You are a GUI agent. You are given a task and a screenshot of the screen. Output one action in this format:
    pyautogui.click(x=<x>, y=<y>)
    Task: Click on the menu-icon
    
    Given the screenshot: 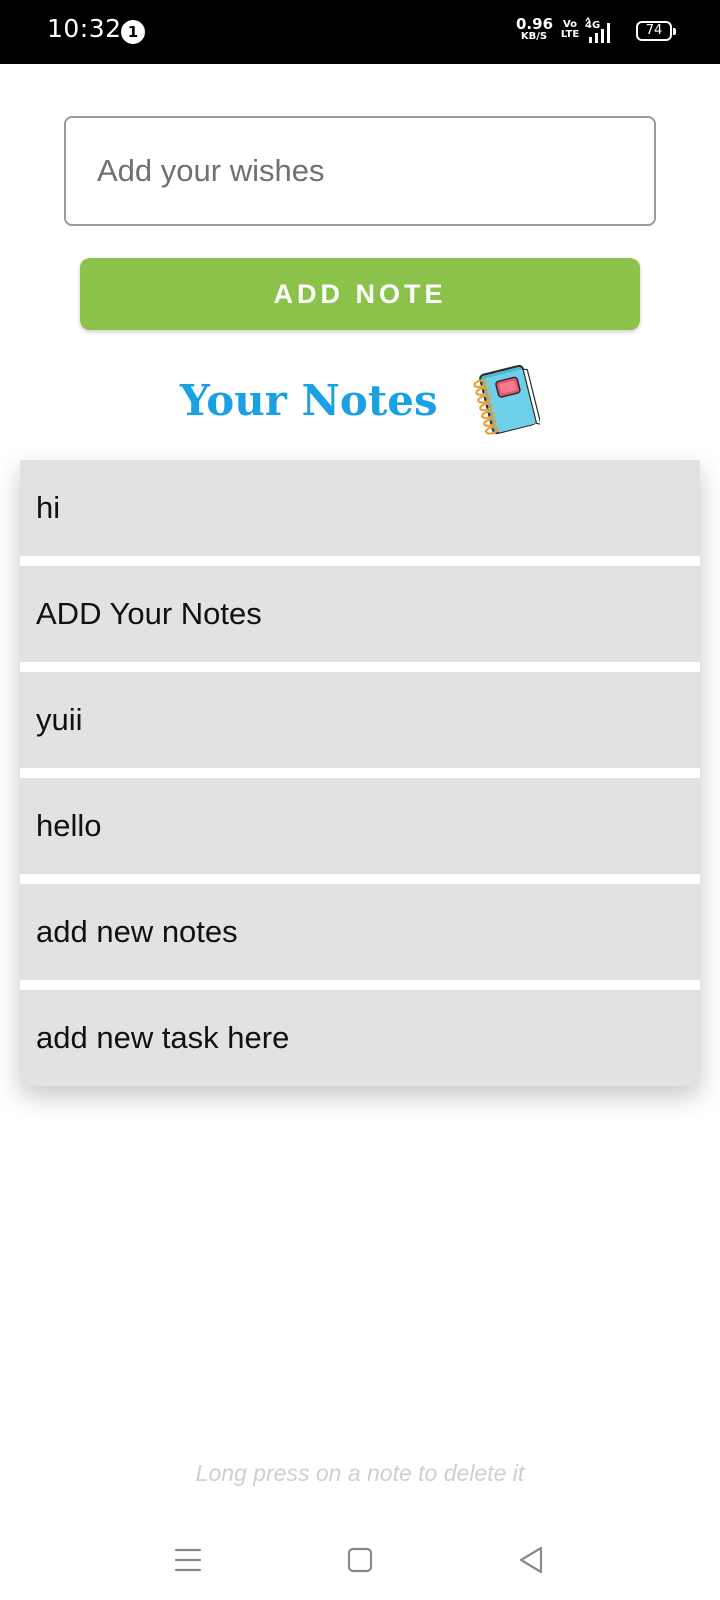 What is the action you would take?
    pyautogui.click(x=188, y=1560)
    